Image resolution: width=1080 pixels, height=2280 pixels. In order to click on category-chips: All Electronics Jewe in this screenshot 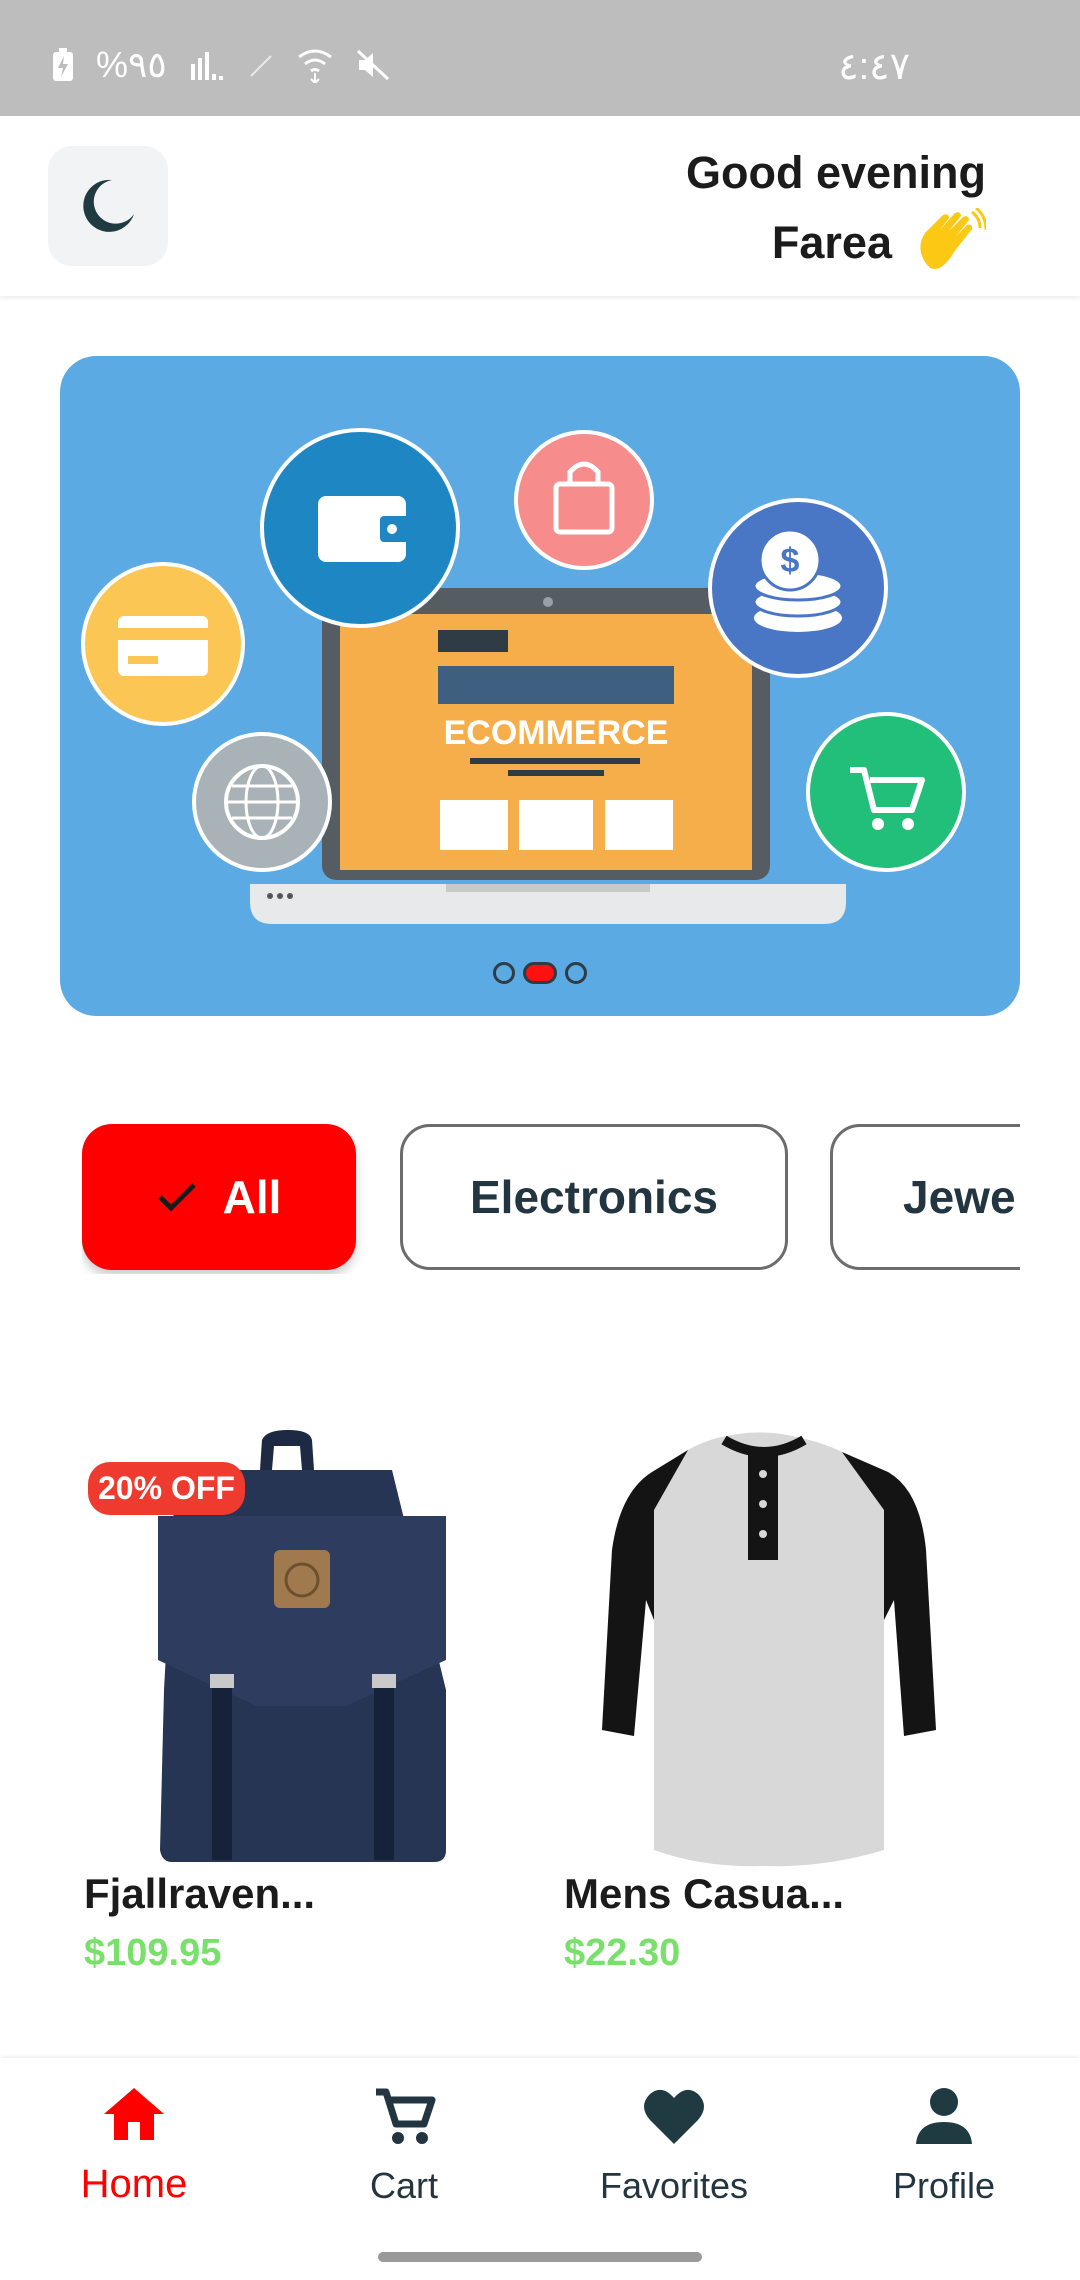, I will do `click(551, 1199)`.